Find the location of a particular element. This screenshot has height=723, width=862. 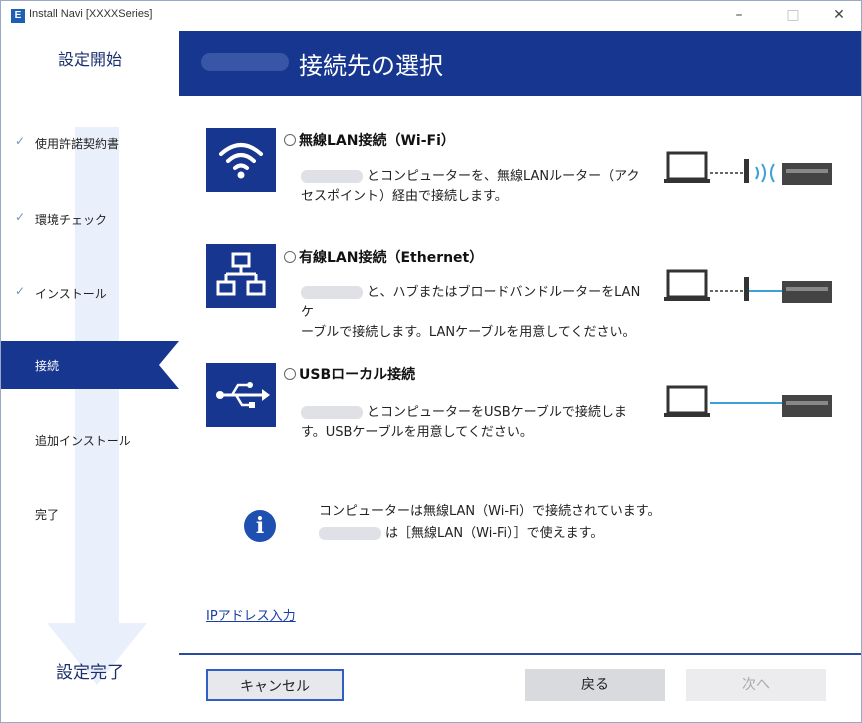

option-title-usb: USBローカル接続 is located at coordinates (357, 374).